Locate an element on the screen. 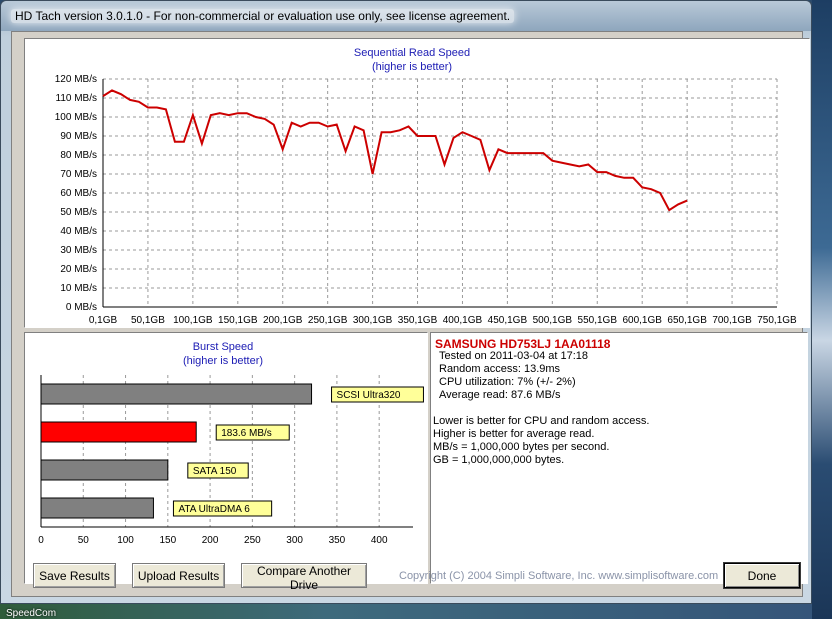 This screenshot has height=619, width=832. x-tick-label: 450,1GB is located at coordinates (508, 320).